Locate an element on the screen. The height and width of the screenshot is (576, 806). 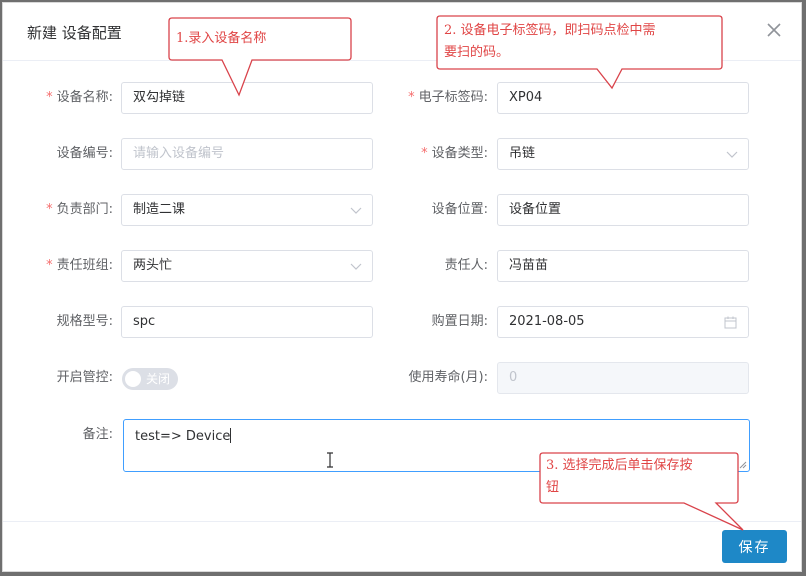
callout-3-line2: 钮 is located at coordinates (553, 487).